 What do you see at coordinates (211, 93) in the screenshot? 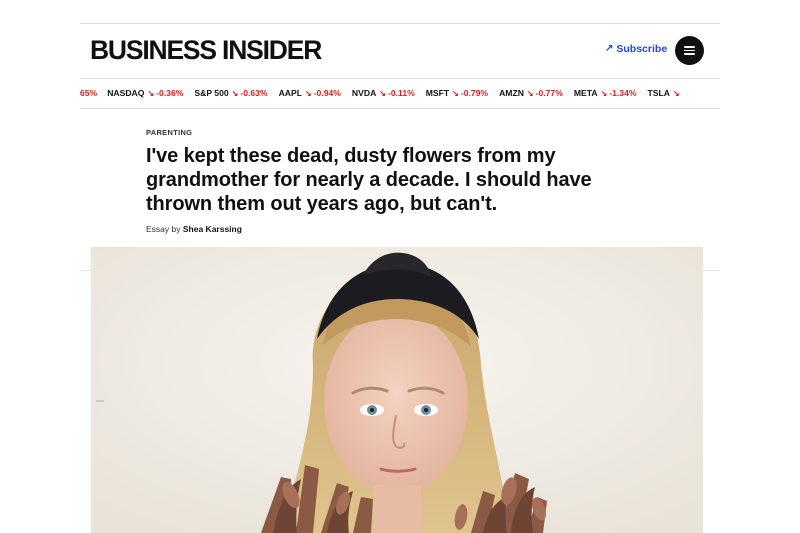
I see `ticker-symbol: S&P 500` at bounding box center [211, 93].